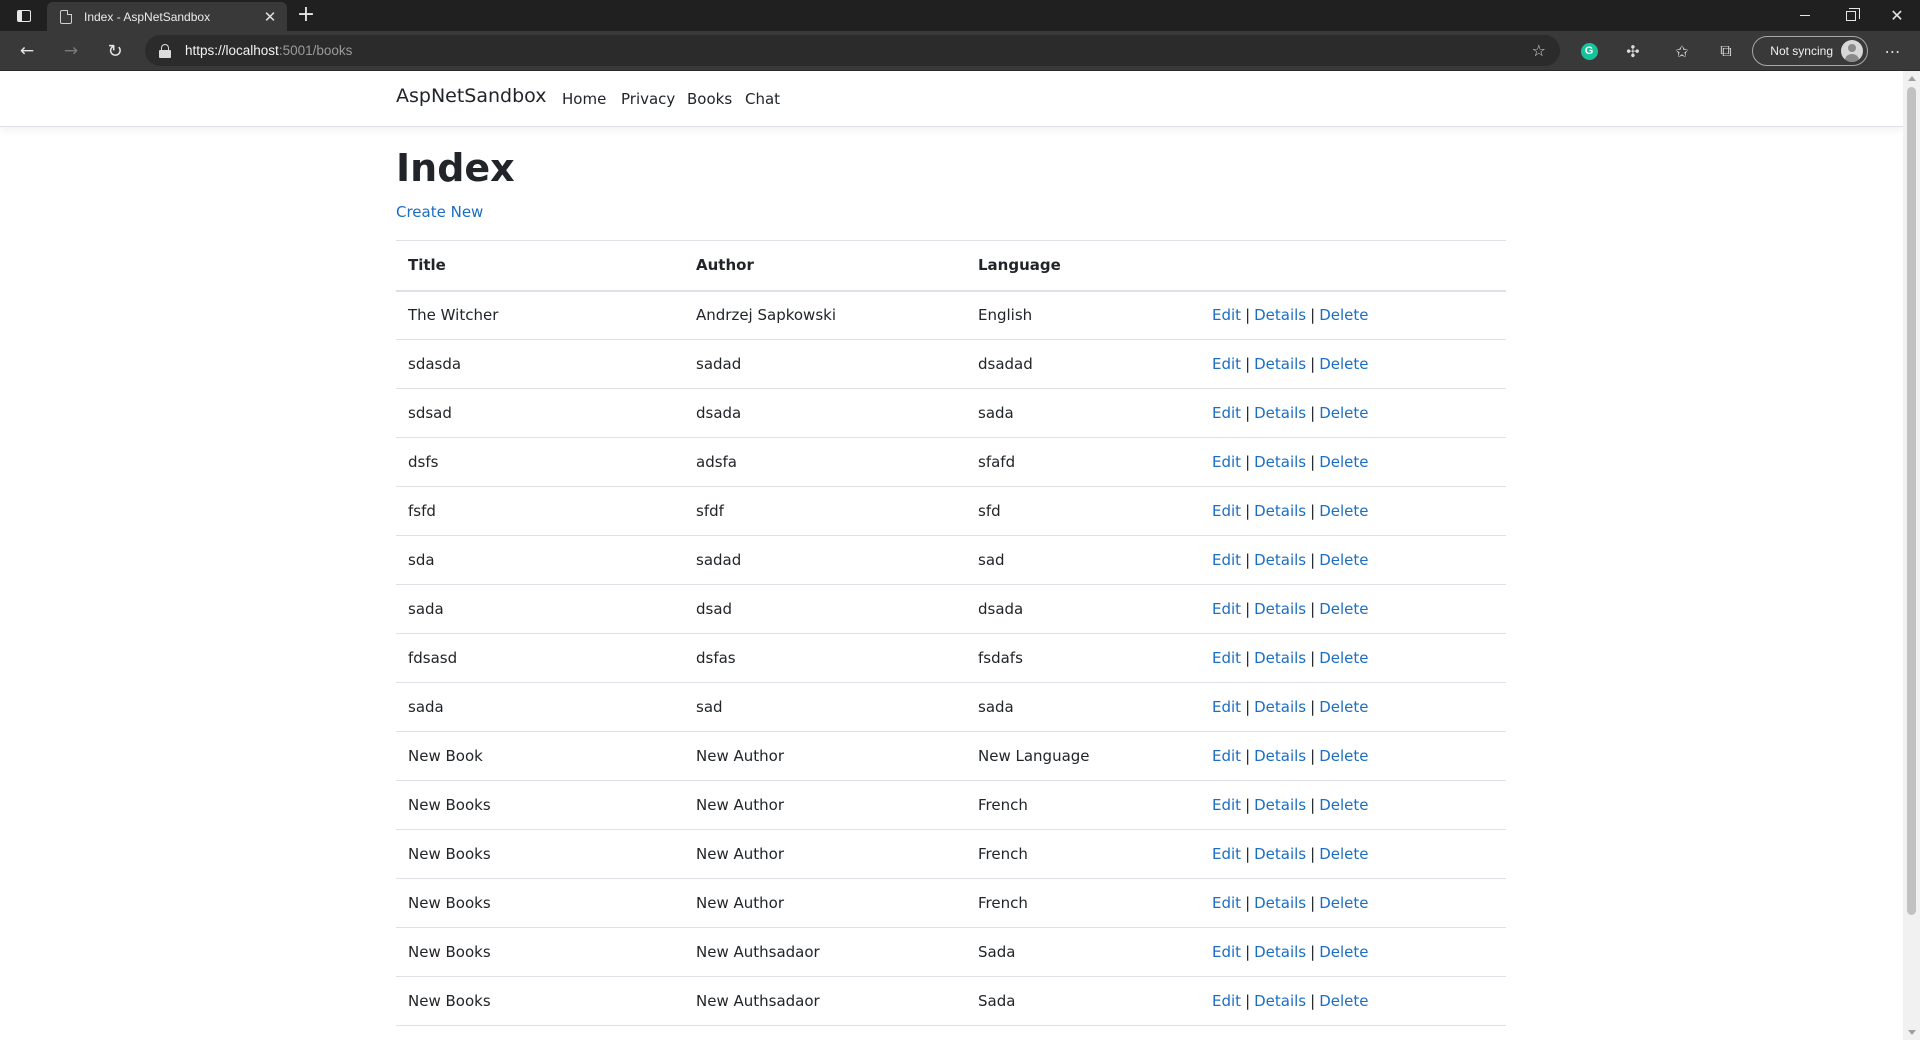  Describe the element at coordinates (1633, 51) in the screenshot. I see `puzzle-icon: ✣` at that location.